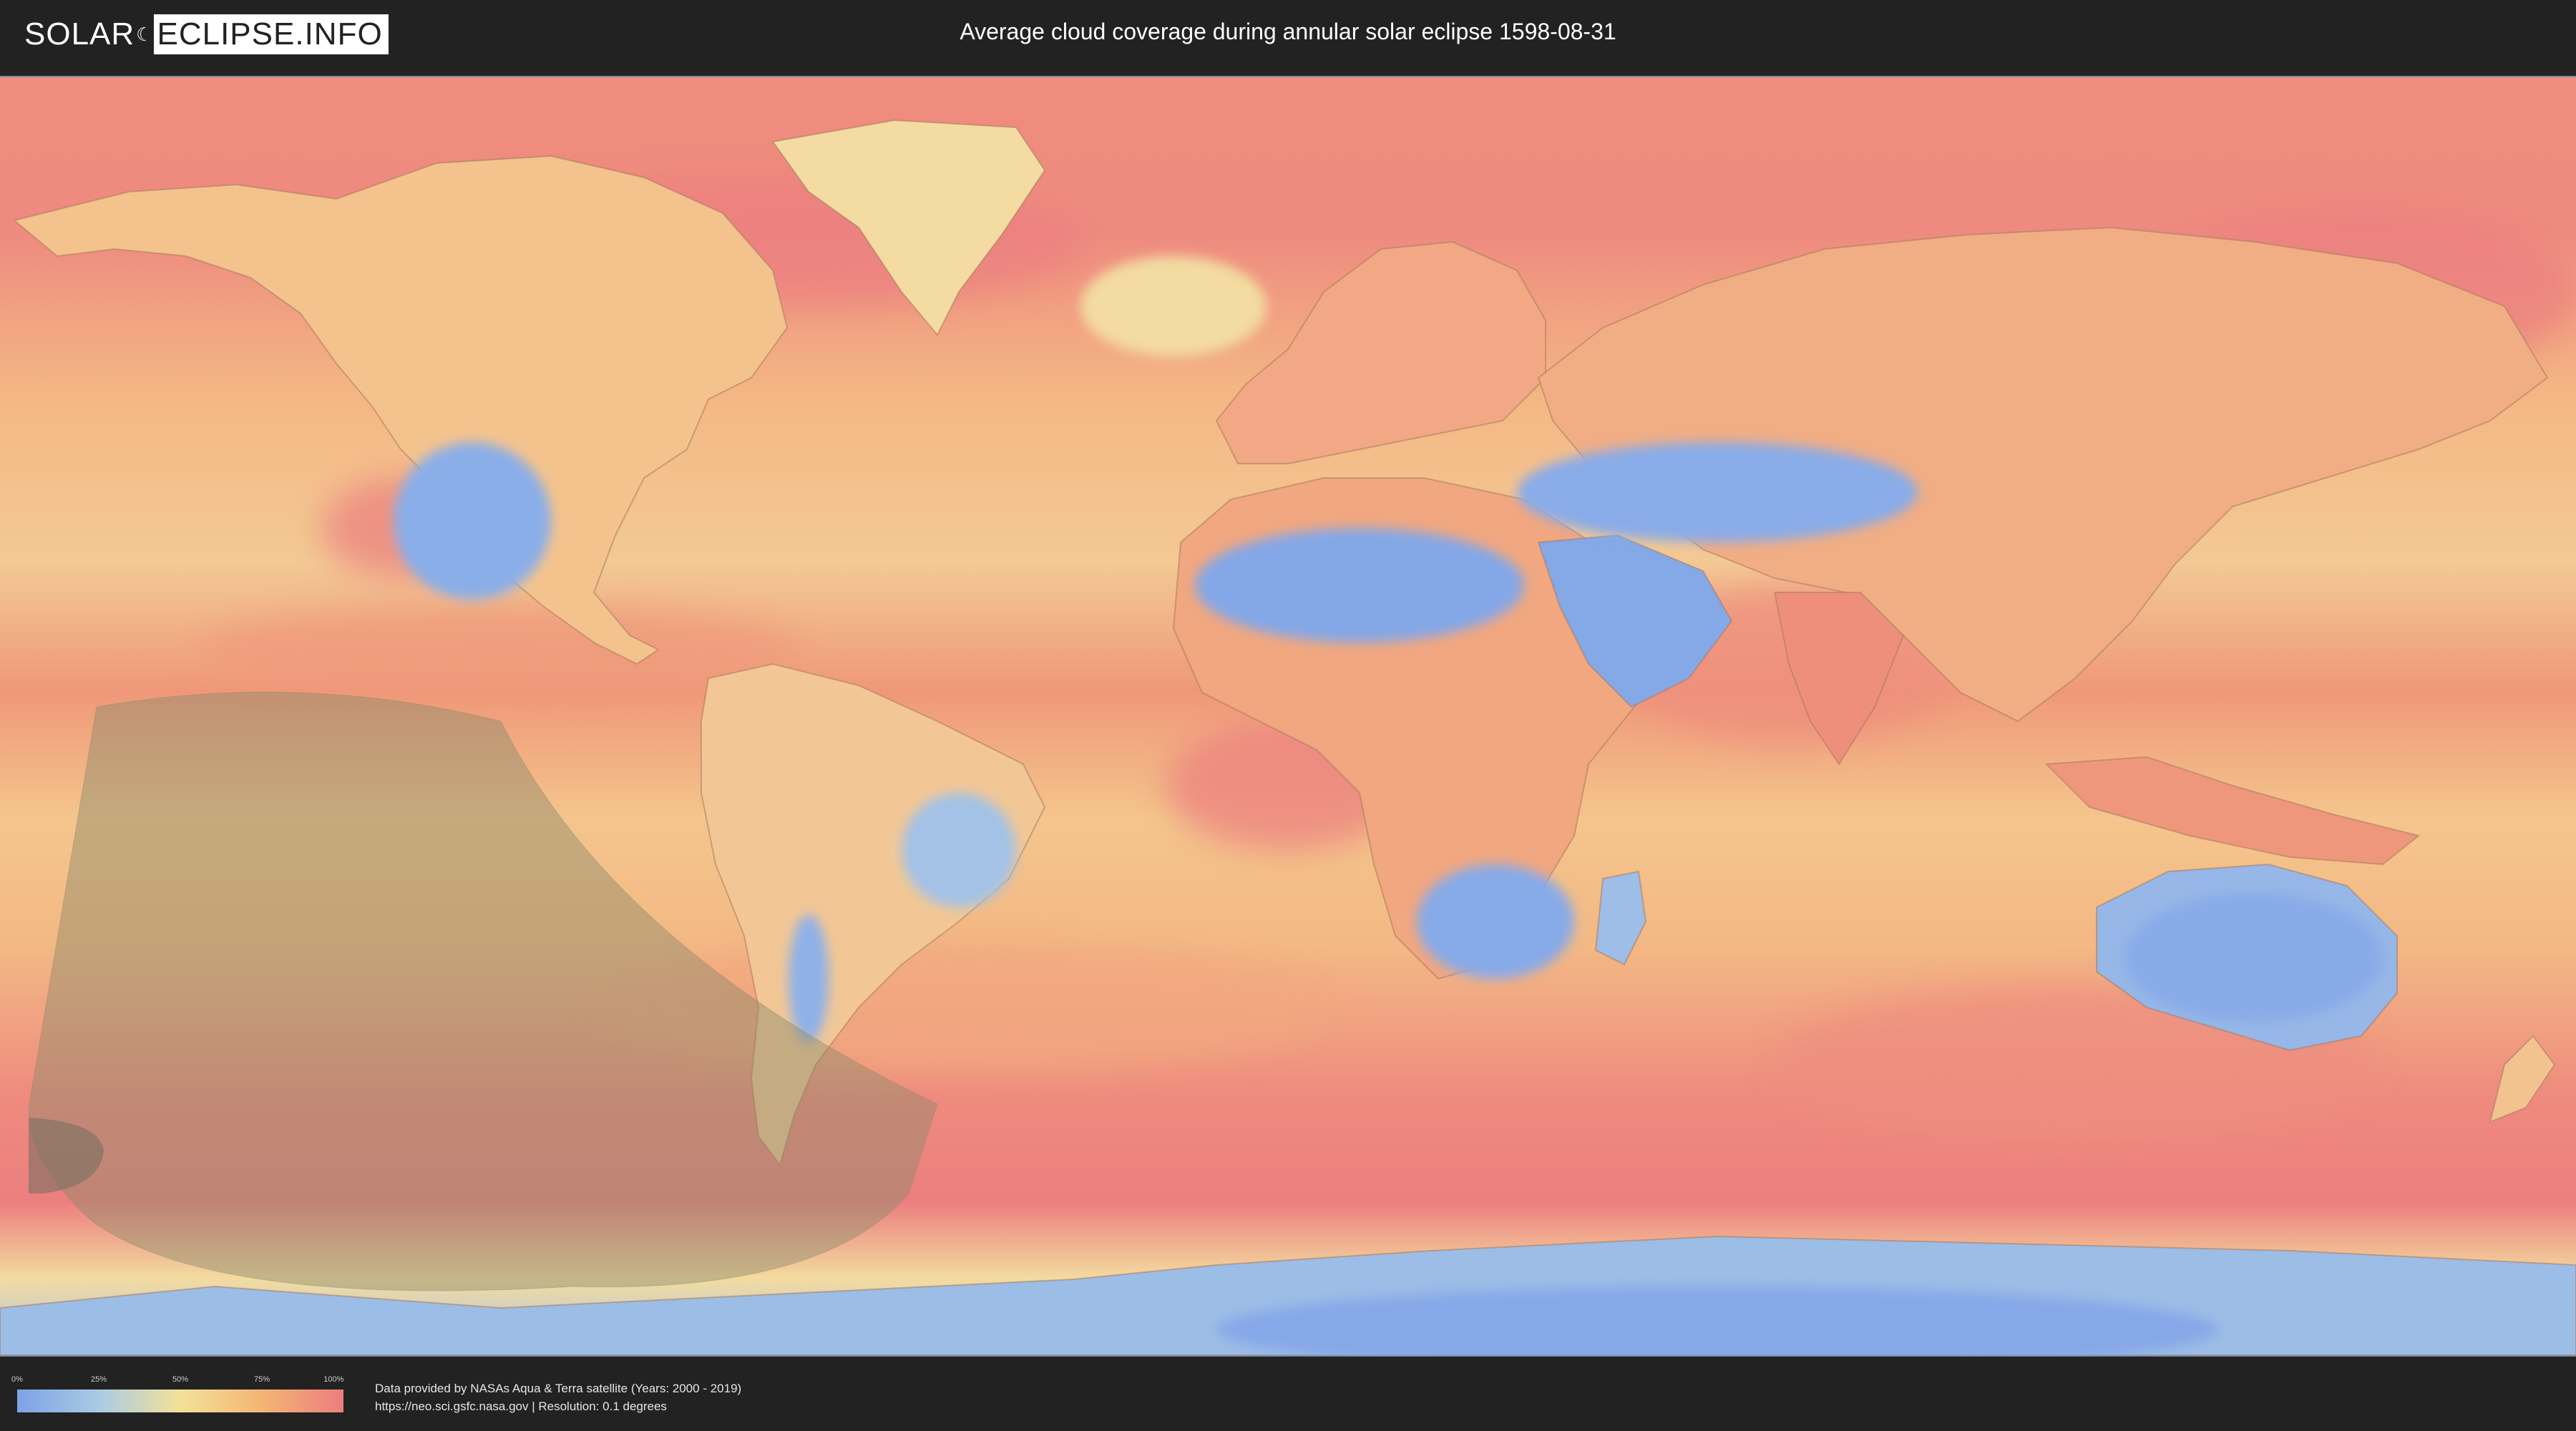  Describe the element at coordinates (98, 1379) in the screenshot. I see `legend-tick-25: 25%` at that location.